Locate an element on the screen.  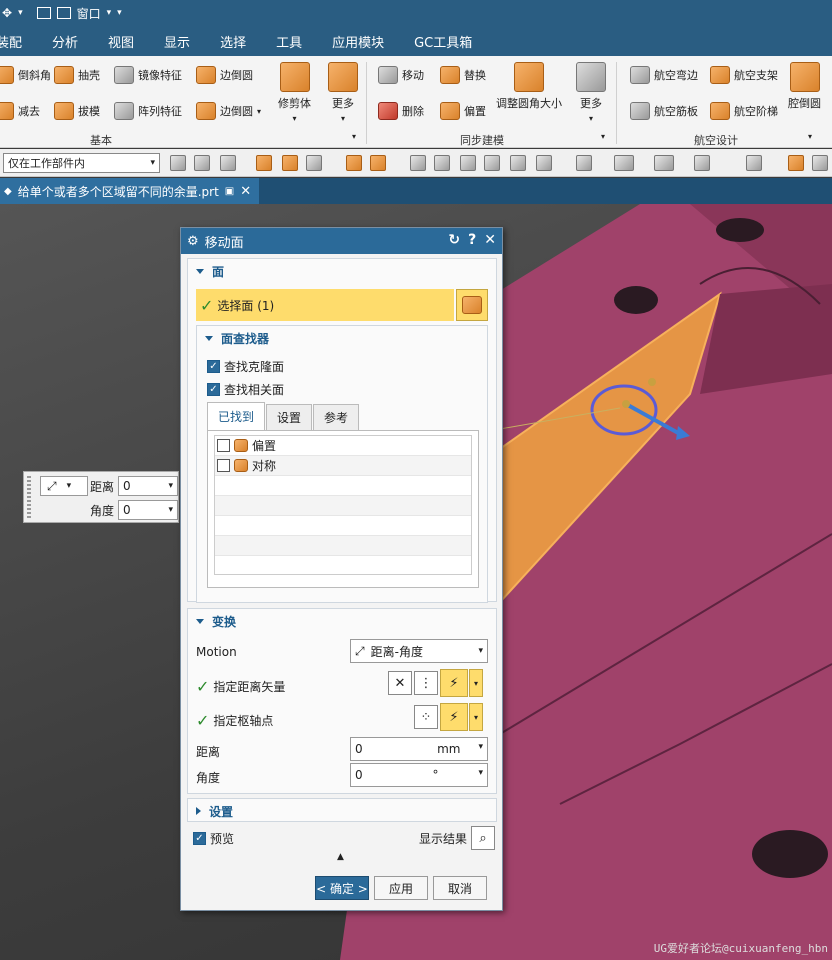
aero-step-button: 航空阶梯 is located at coordinates (744, 111).